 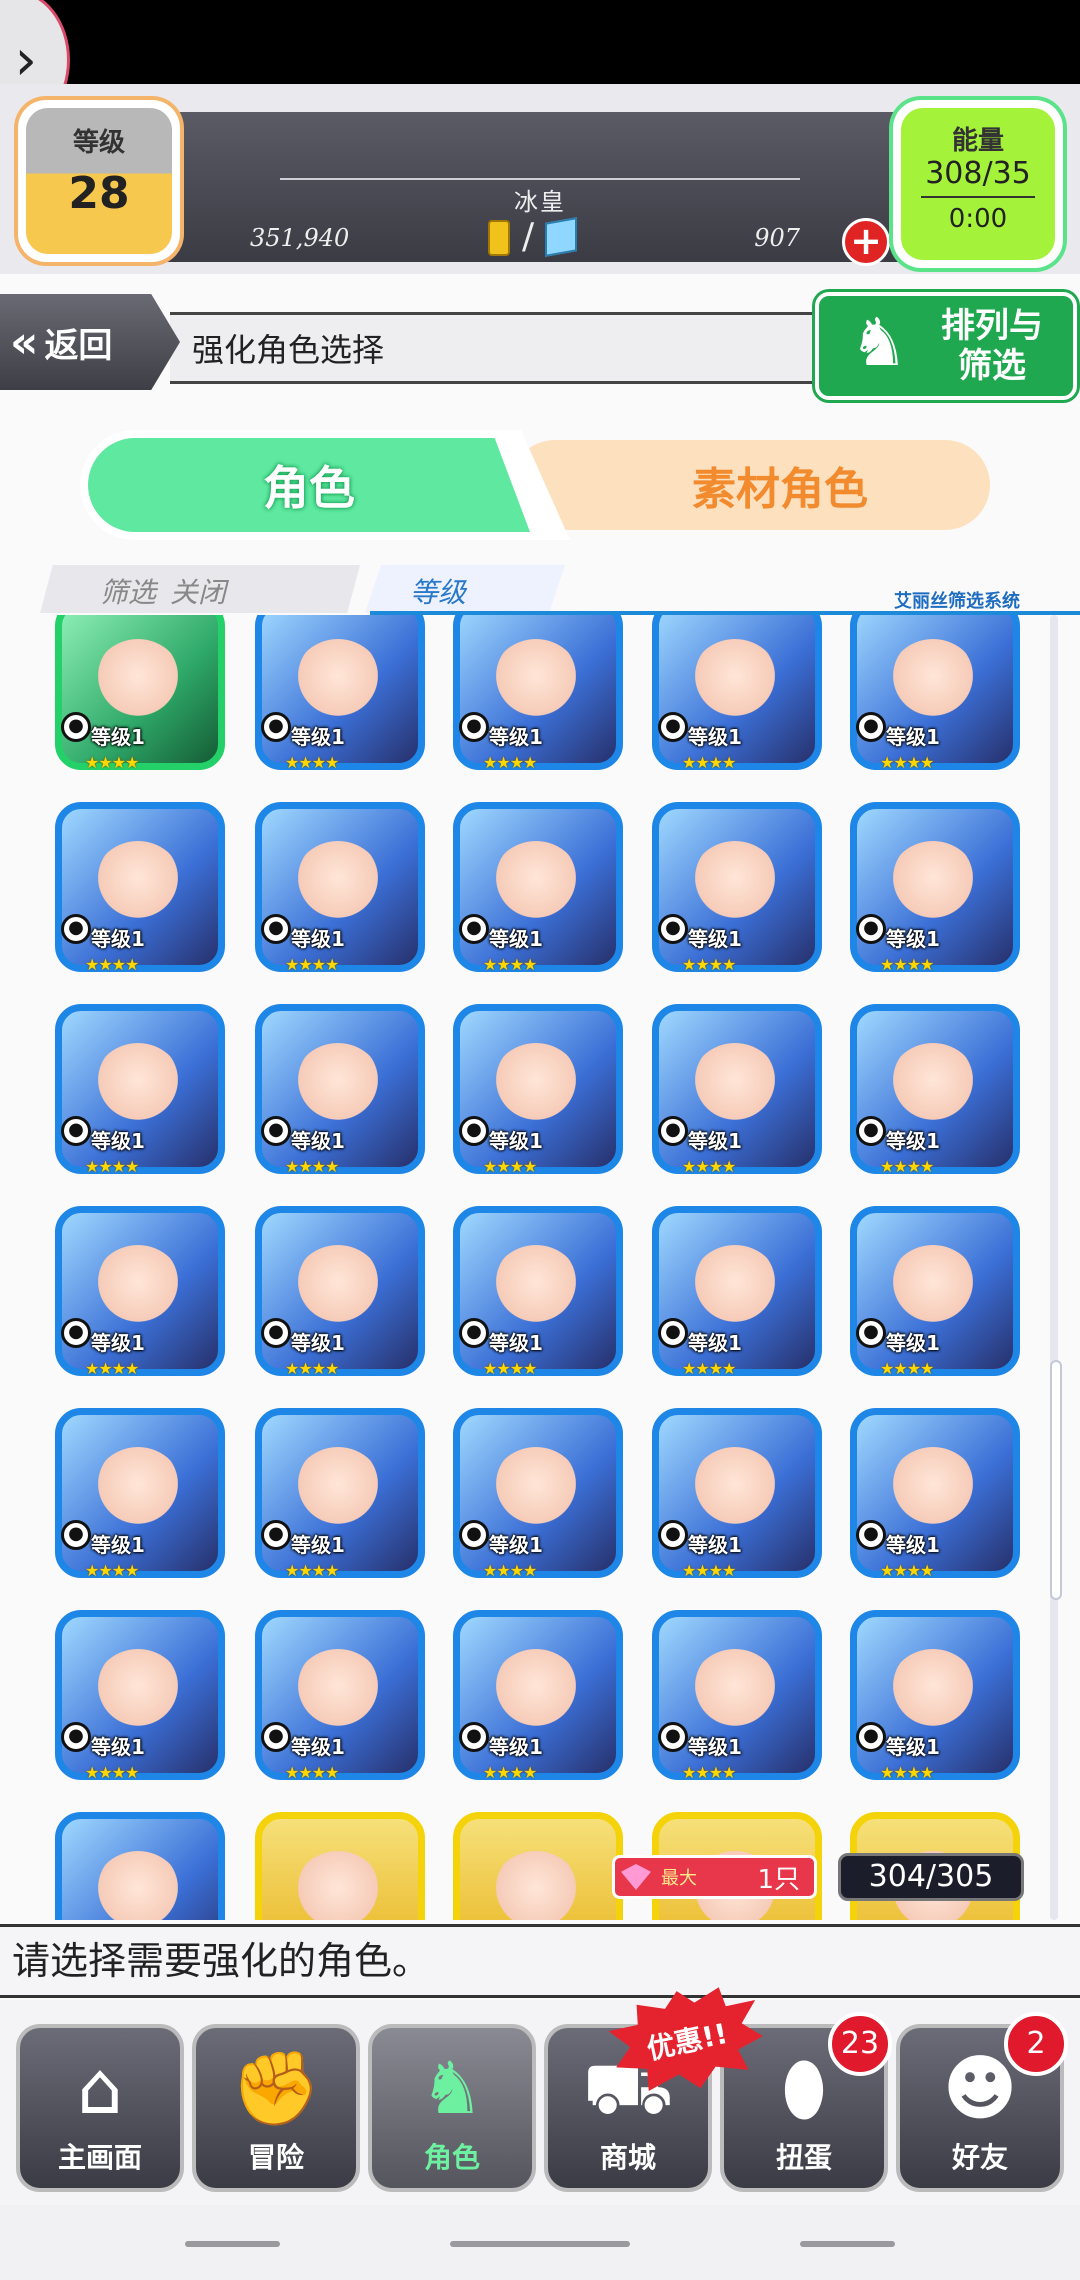 I want to click on tab-material-characters: 素材角色, so click(x=750, y=485).